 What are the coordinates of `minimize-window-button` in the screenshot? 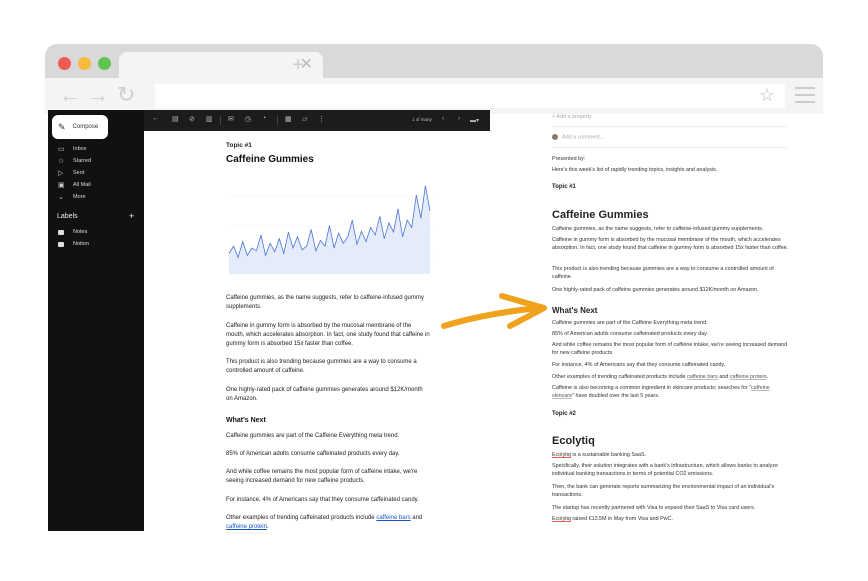 It's located at (84, 63).